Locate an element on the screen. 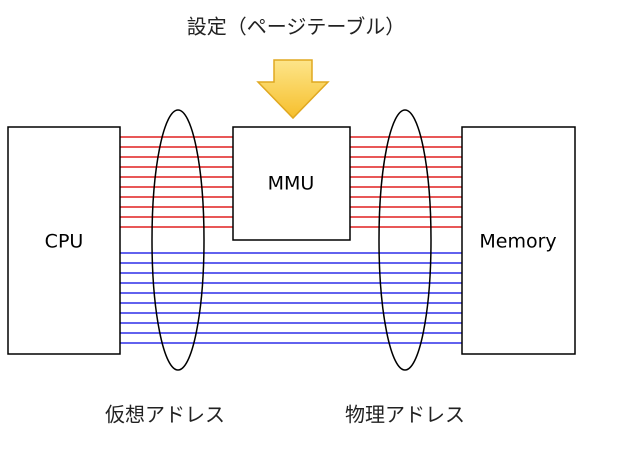 The image size is (632, 452). memory-label: Memory is located at coordinates (517, 242).